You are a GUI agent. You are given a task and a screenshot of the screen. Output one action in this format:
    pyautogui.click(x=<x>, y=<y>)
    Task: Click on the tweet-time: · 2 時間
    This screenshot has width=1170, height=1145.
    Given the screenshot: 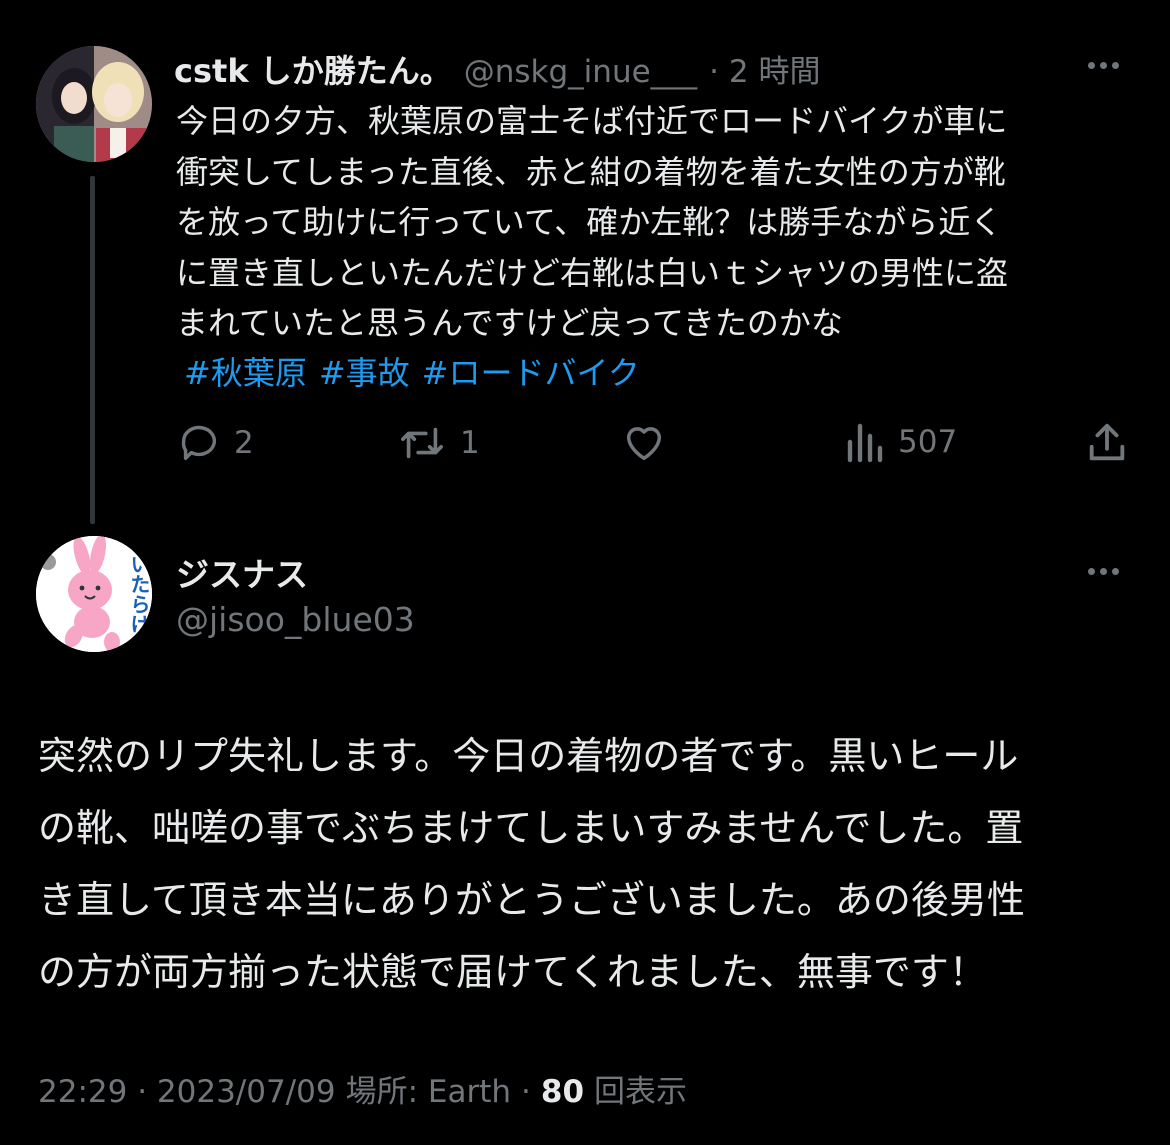 What is the action you would take?
    pyautogui.click(x=764, y=68)
    